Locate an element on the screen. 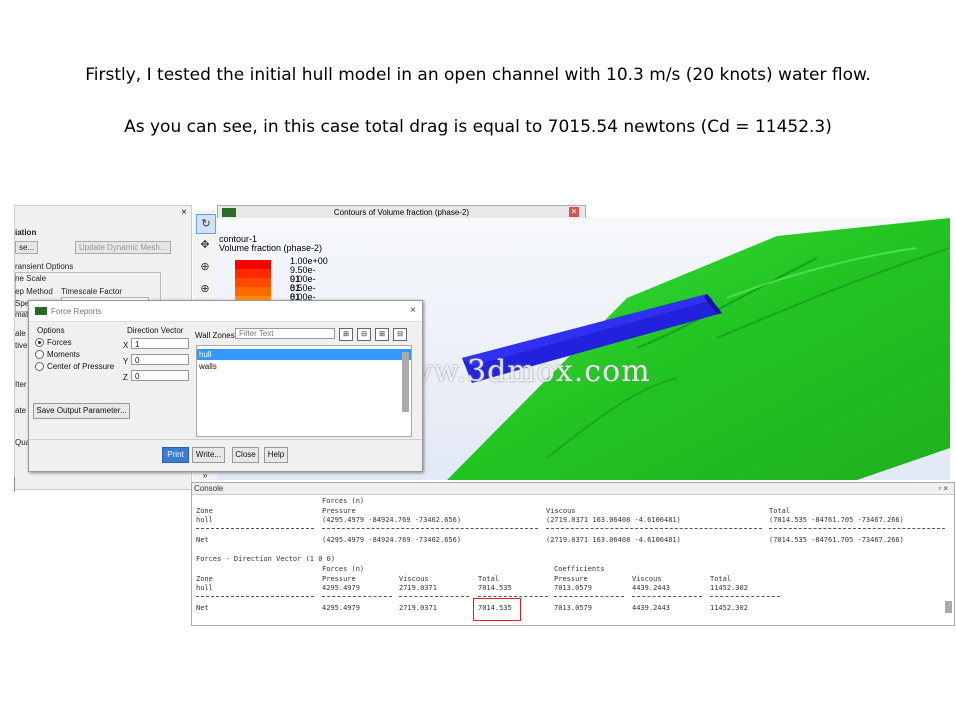 The image size is (956, 716). radio-forces: Forces is located at coordinates (53, 343).